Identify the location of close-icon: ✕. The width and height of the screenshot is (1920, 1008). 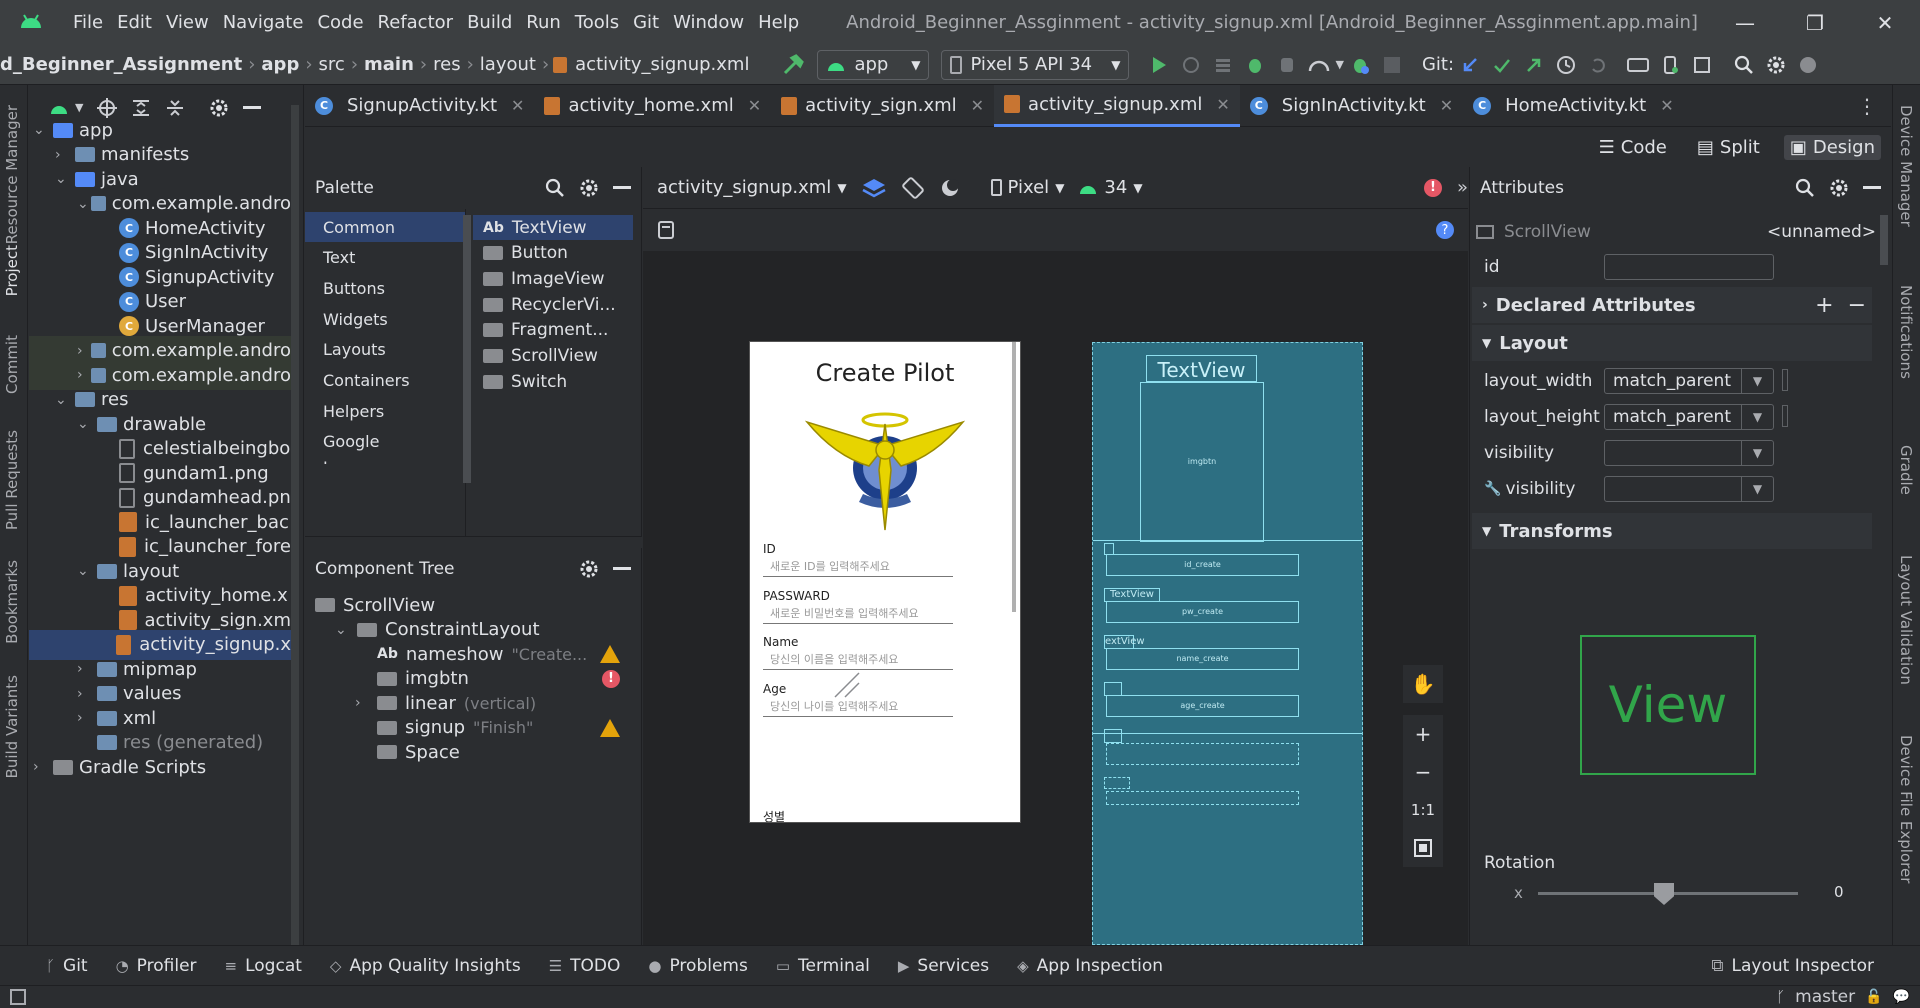
(1885, 22).